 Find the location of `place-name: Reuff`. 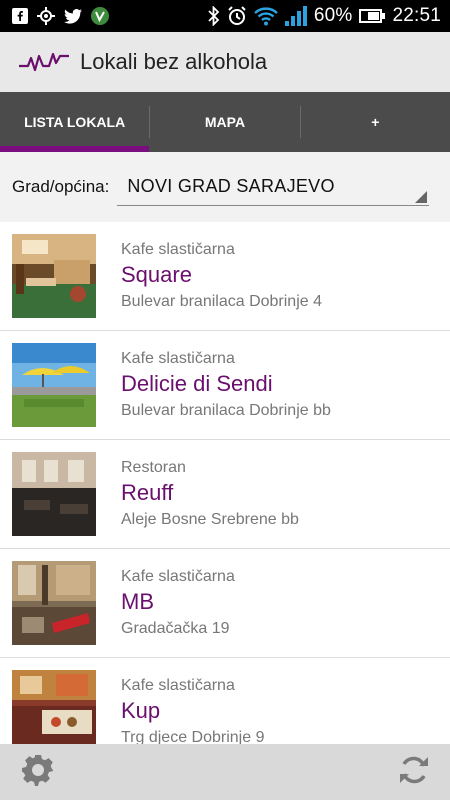

place-name: Reuff is located at coordinates (147, 492).